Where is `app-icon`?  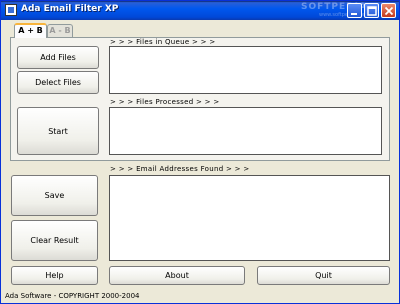 app-icon is located at coordinates (11, 10).